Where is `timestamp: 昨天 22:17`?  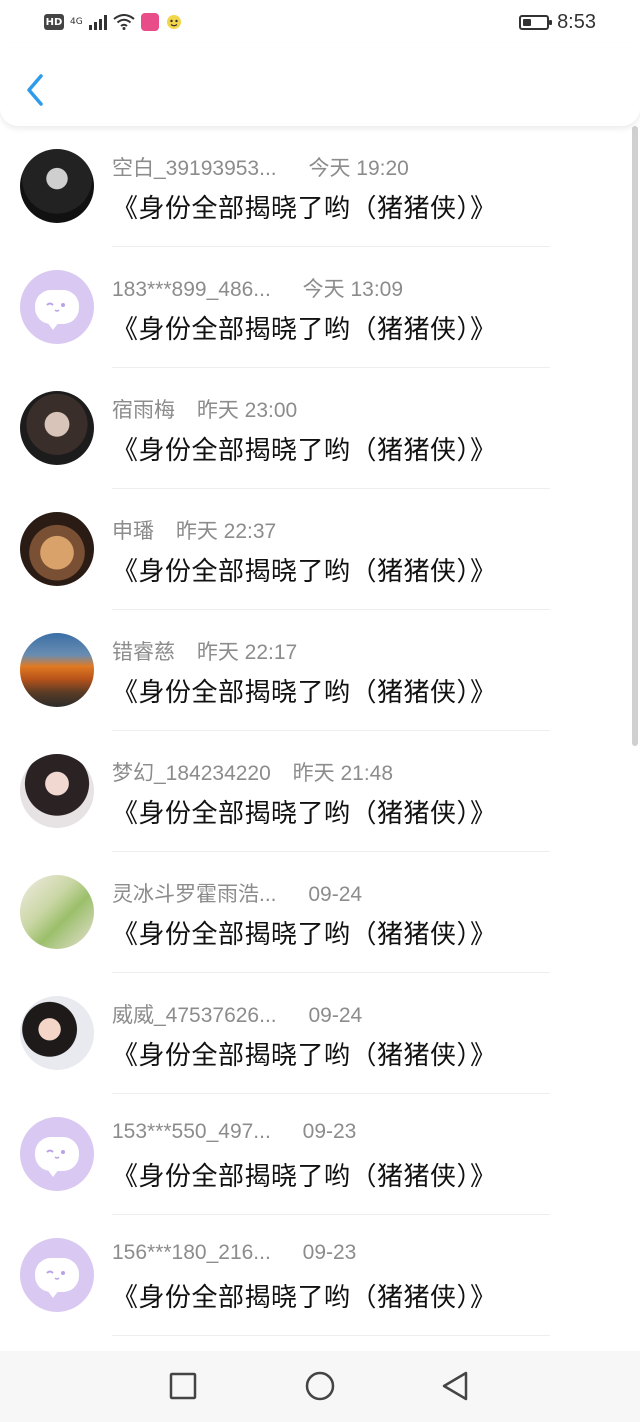 timestamp: 昨天 22:17 is located at coordinates (247, 652).